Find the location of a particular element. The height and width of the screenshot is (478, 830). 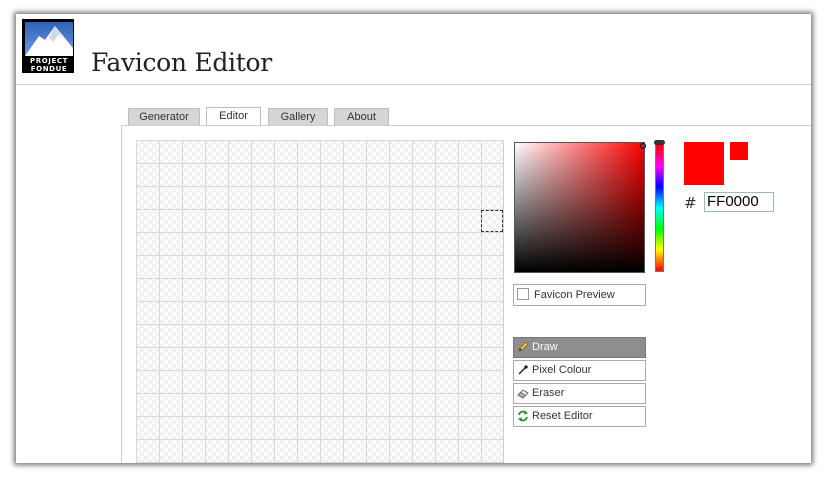

picker-handle is located at coordinates (643, 146).